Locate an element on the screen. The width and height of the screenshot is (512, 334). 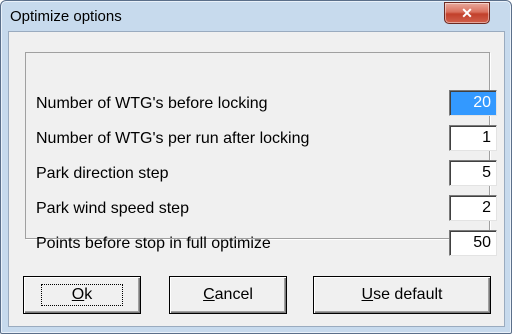
cancel-mnemonic: C is located at coordinates (209, 294).